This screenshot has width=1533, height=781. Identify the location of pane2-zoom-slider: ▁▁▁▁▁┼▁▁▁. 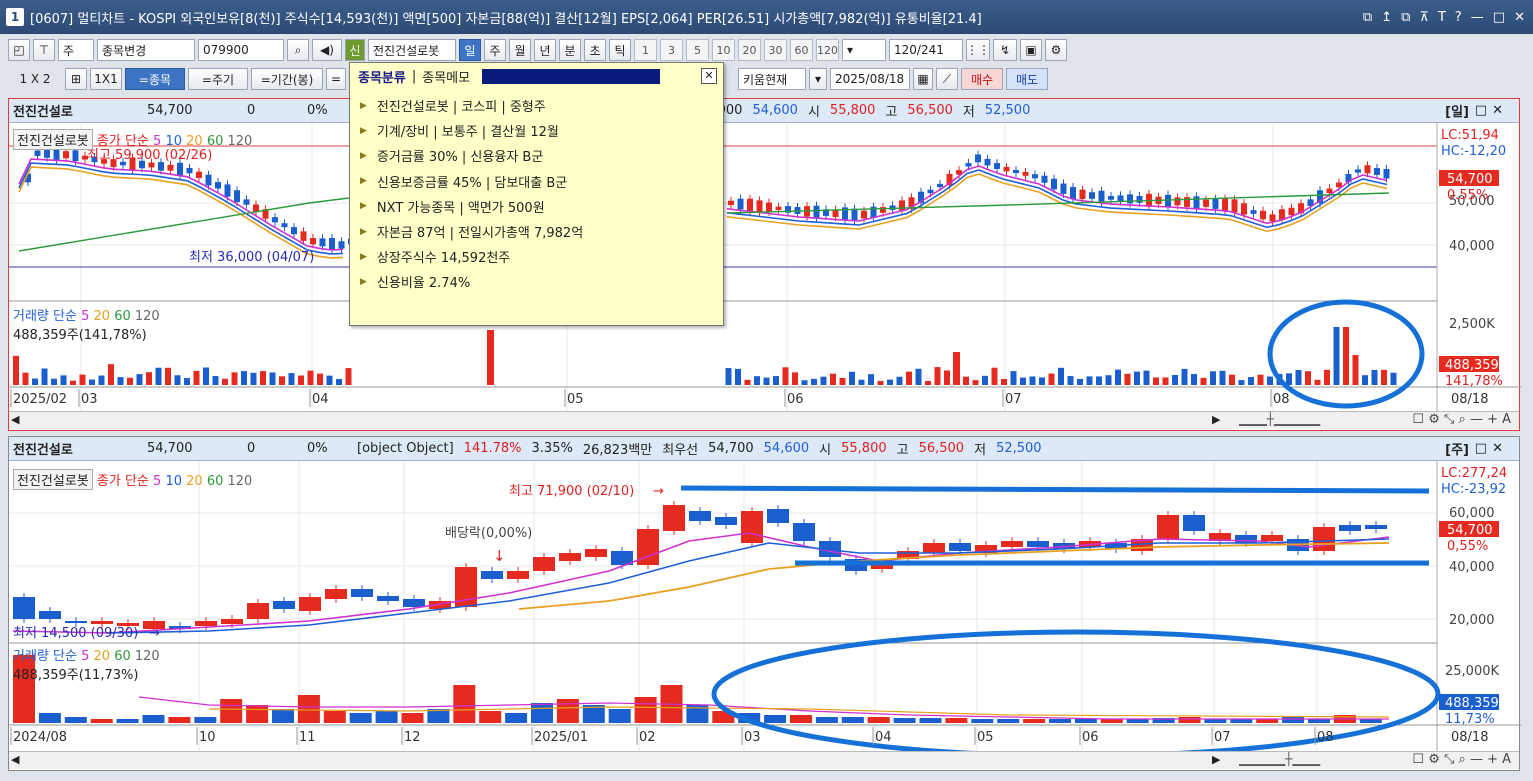
(1279, 759).